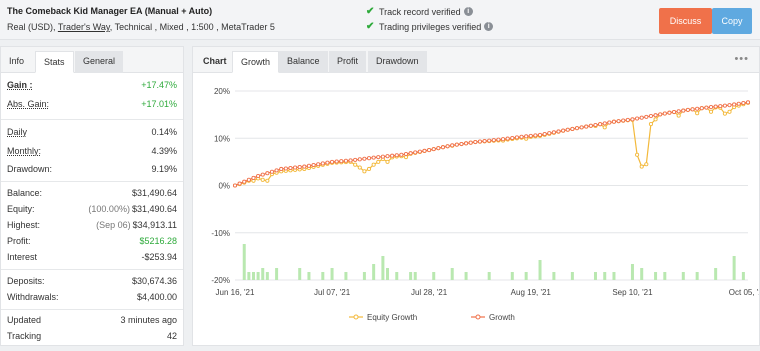 Image resolution: width=760 pixels, height=351 pixels. I want to click on stat-label: Monthly:, so click(24, 151).